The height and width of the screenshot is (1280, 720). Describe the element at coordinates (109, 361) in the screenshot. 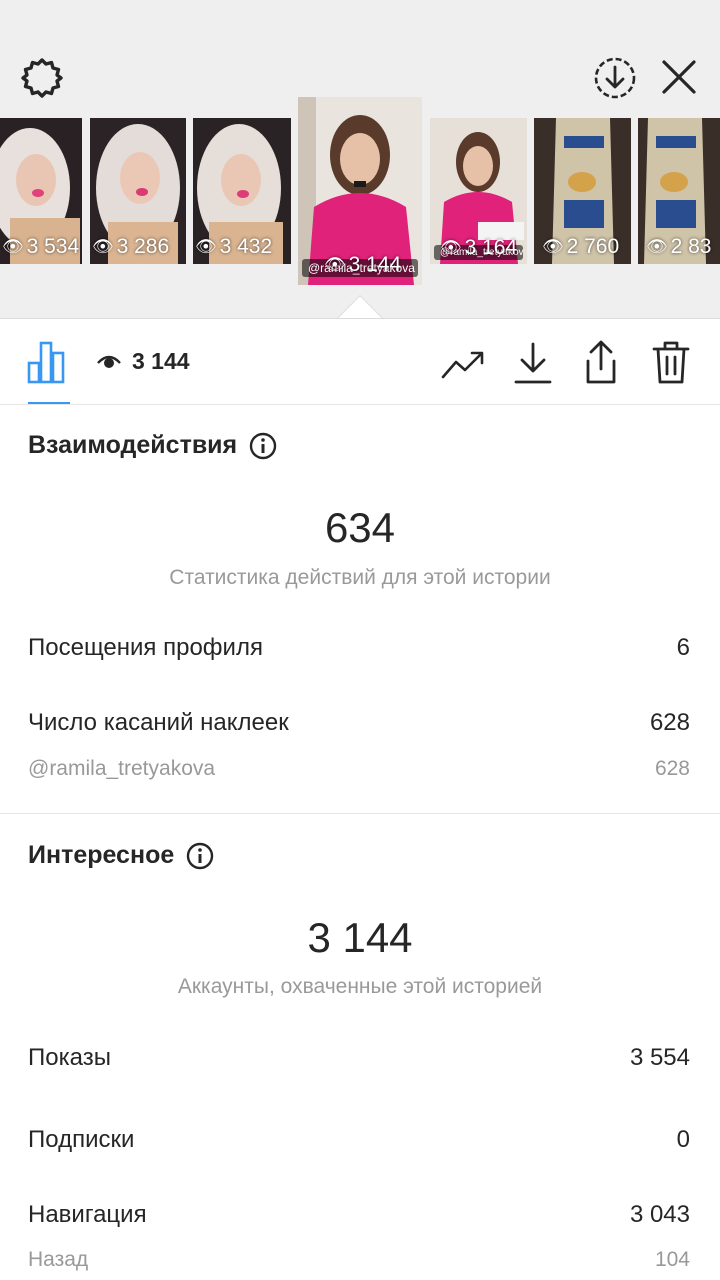

I see `eye-icon` at that location.